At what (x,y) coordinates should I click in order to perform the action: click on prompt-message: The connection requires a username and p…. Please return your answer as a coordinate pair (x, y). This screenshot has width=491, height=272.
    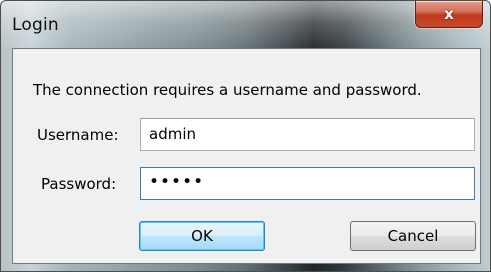
    Looking at the image, I should click on (227, 90).